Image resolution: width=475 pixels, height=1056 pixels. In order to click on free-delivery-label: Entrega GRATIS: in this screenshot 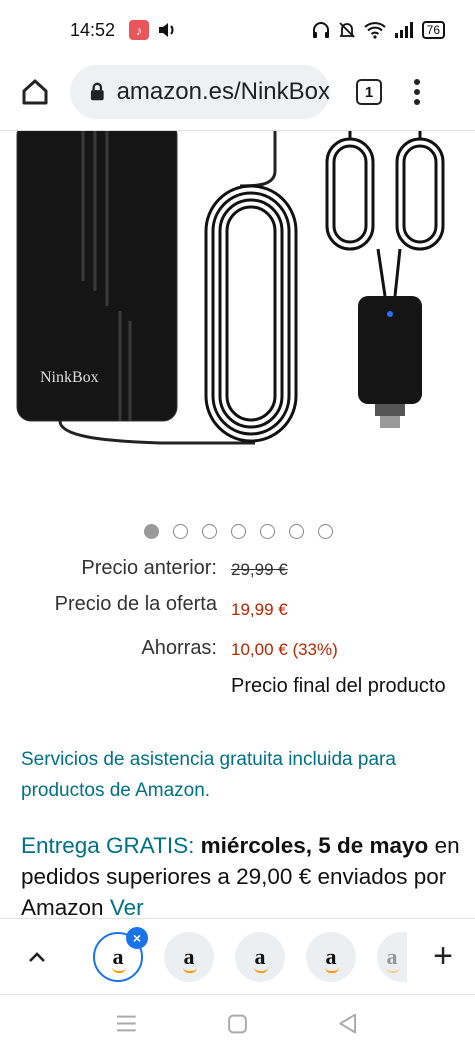, I will do `click(108, 845)`.